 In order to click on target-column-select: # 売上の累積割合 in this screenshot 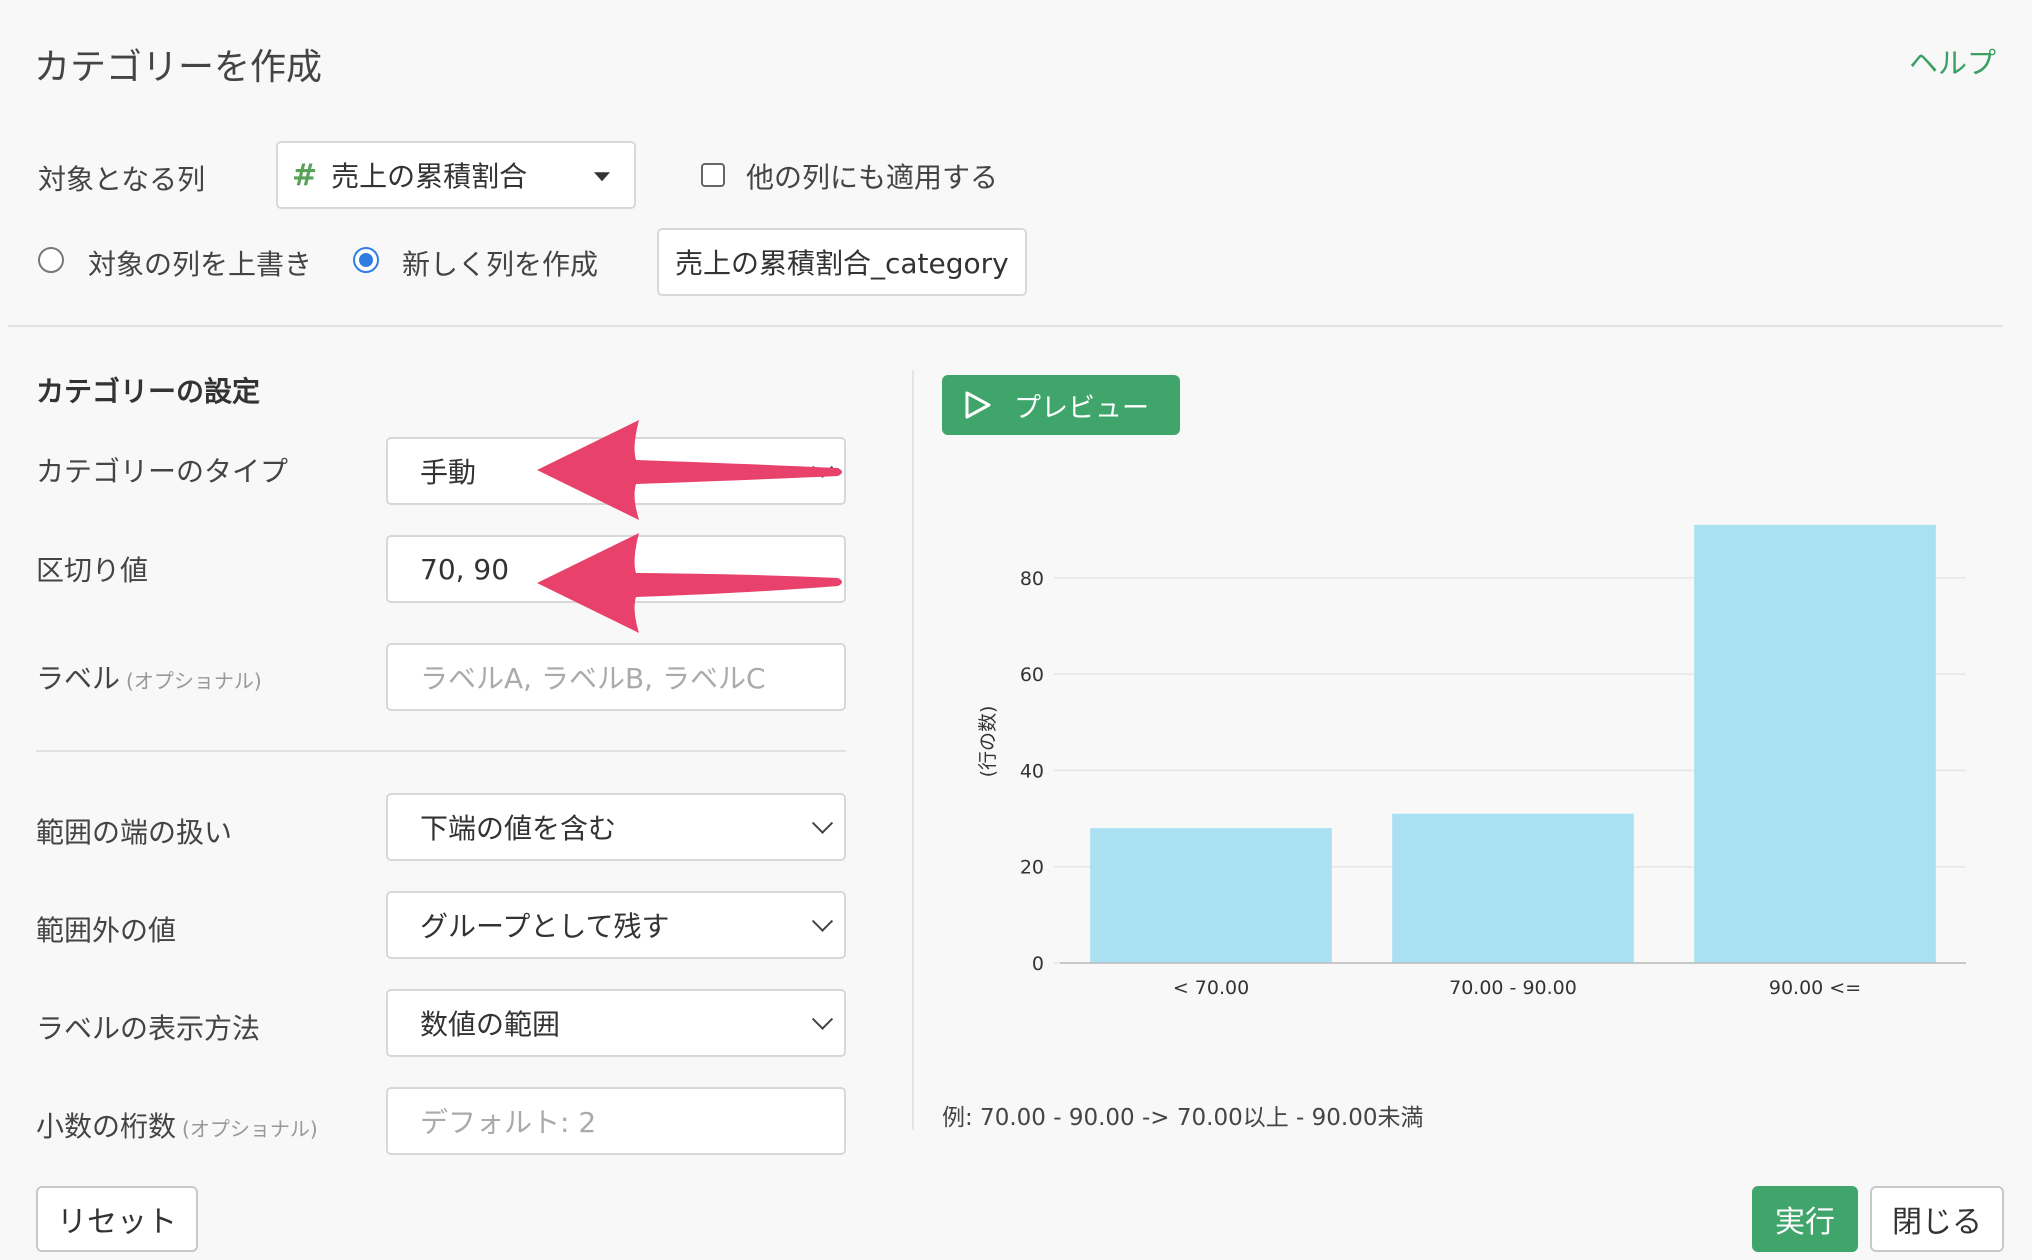, I will do `click(456, 175)`.